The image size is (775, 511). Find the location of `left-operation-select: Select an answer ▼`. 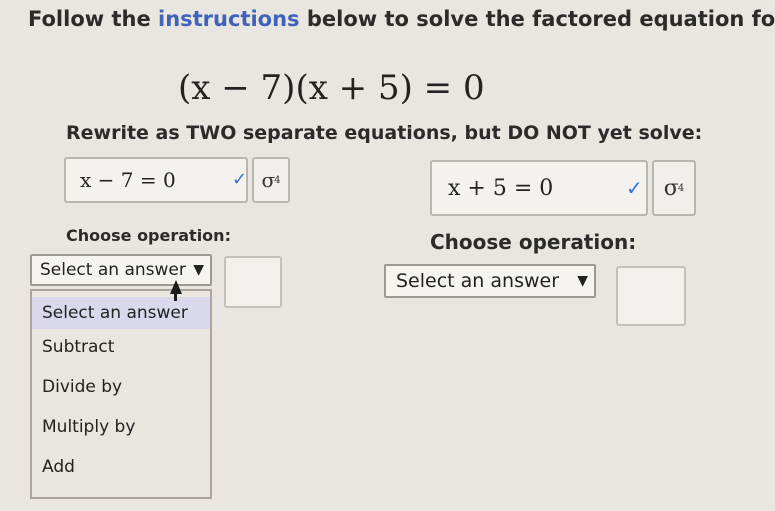

left-operation-select: Select an answer ▼ is located at coordinates (121, 270).